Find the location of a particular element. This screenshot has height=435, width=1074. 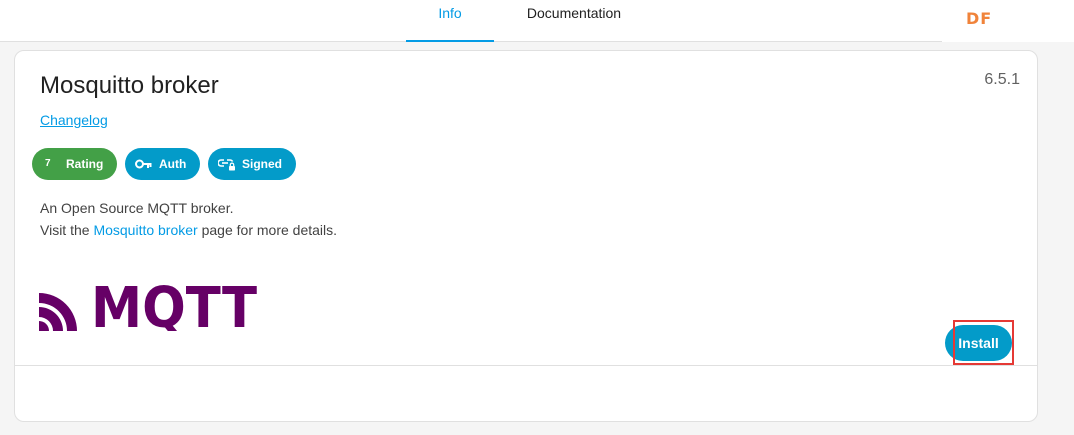

top-tab-bar: Info Documentation DF is located at coordinates (537, 21).